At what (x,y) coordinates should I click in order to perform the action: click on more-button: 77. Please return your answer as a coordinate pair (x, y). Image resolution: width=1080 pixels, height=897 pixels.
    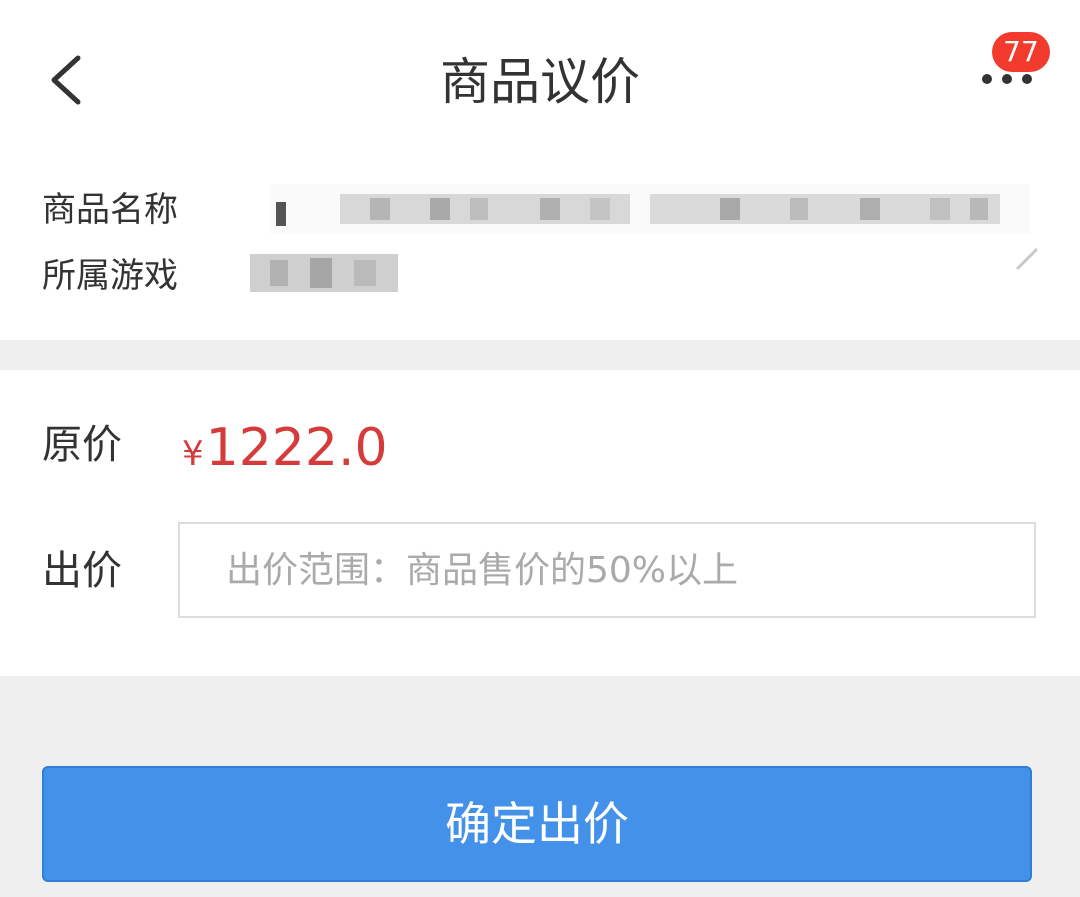
    Looking at the image, I should click on (1015, 71).